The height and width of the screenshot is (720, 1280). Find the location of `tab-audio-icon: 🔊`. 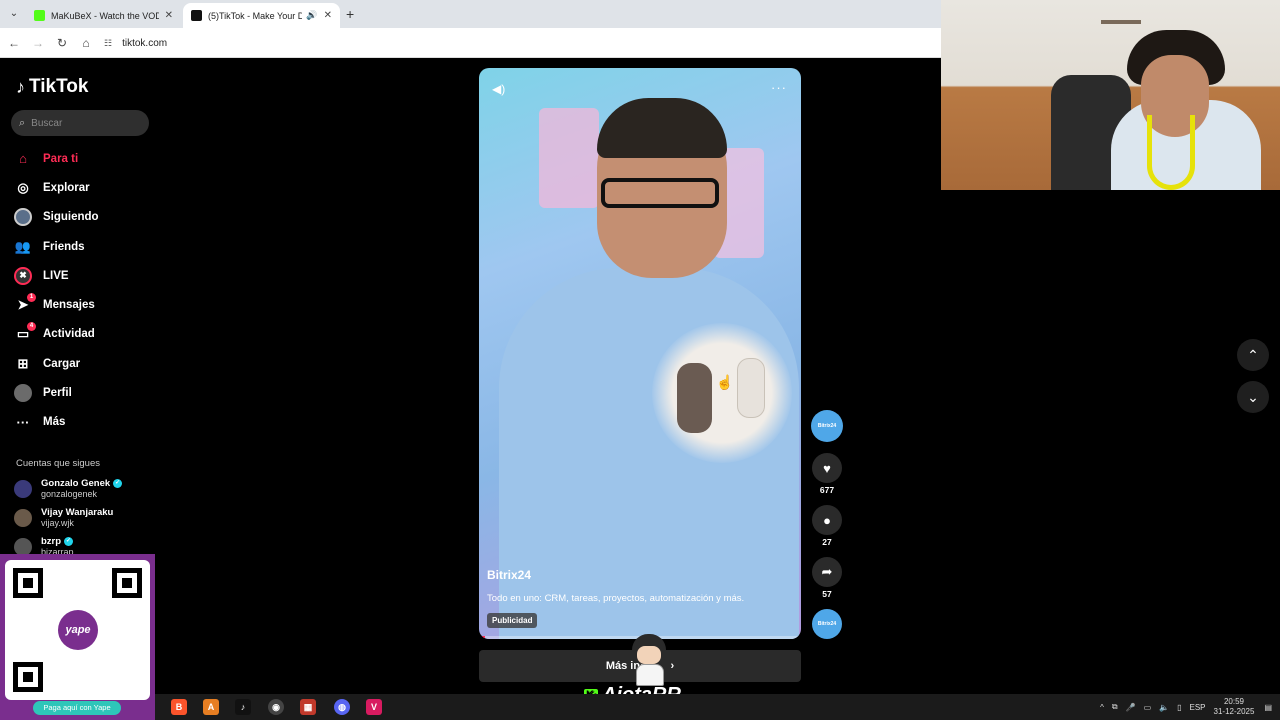

tab-audio-icon: 🔊 is located at coordinates (311, 15).